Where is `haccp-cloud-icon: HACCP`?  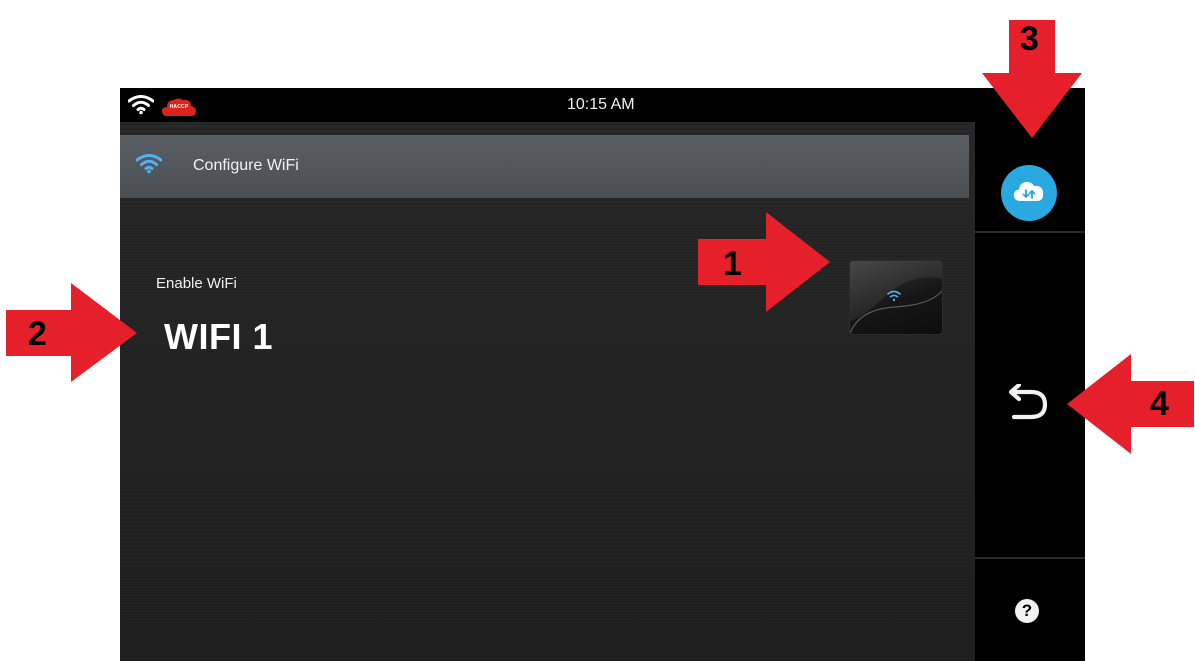
haccp-cloud-icon: HACCP is located at coordinates (179, 107).